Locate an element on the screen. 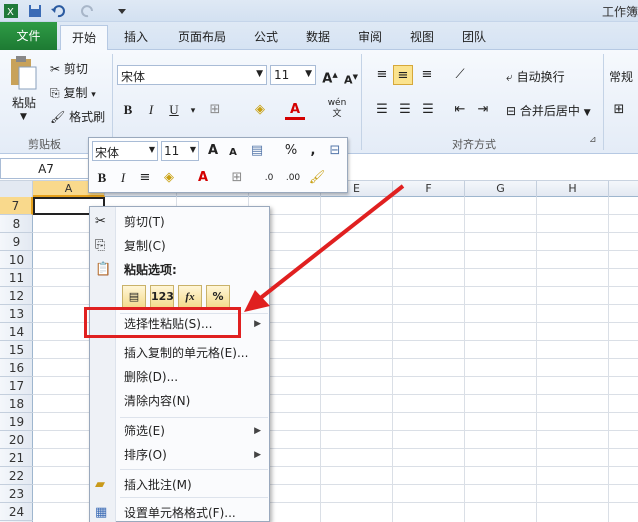  tab-data: 数据 is located at coordinates (318, 37).